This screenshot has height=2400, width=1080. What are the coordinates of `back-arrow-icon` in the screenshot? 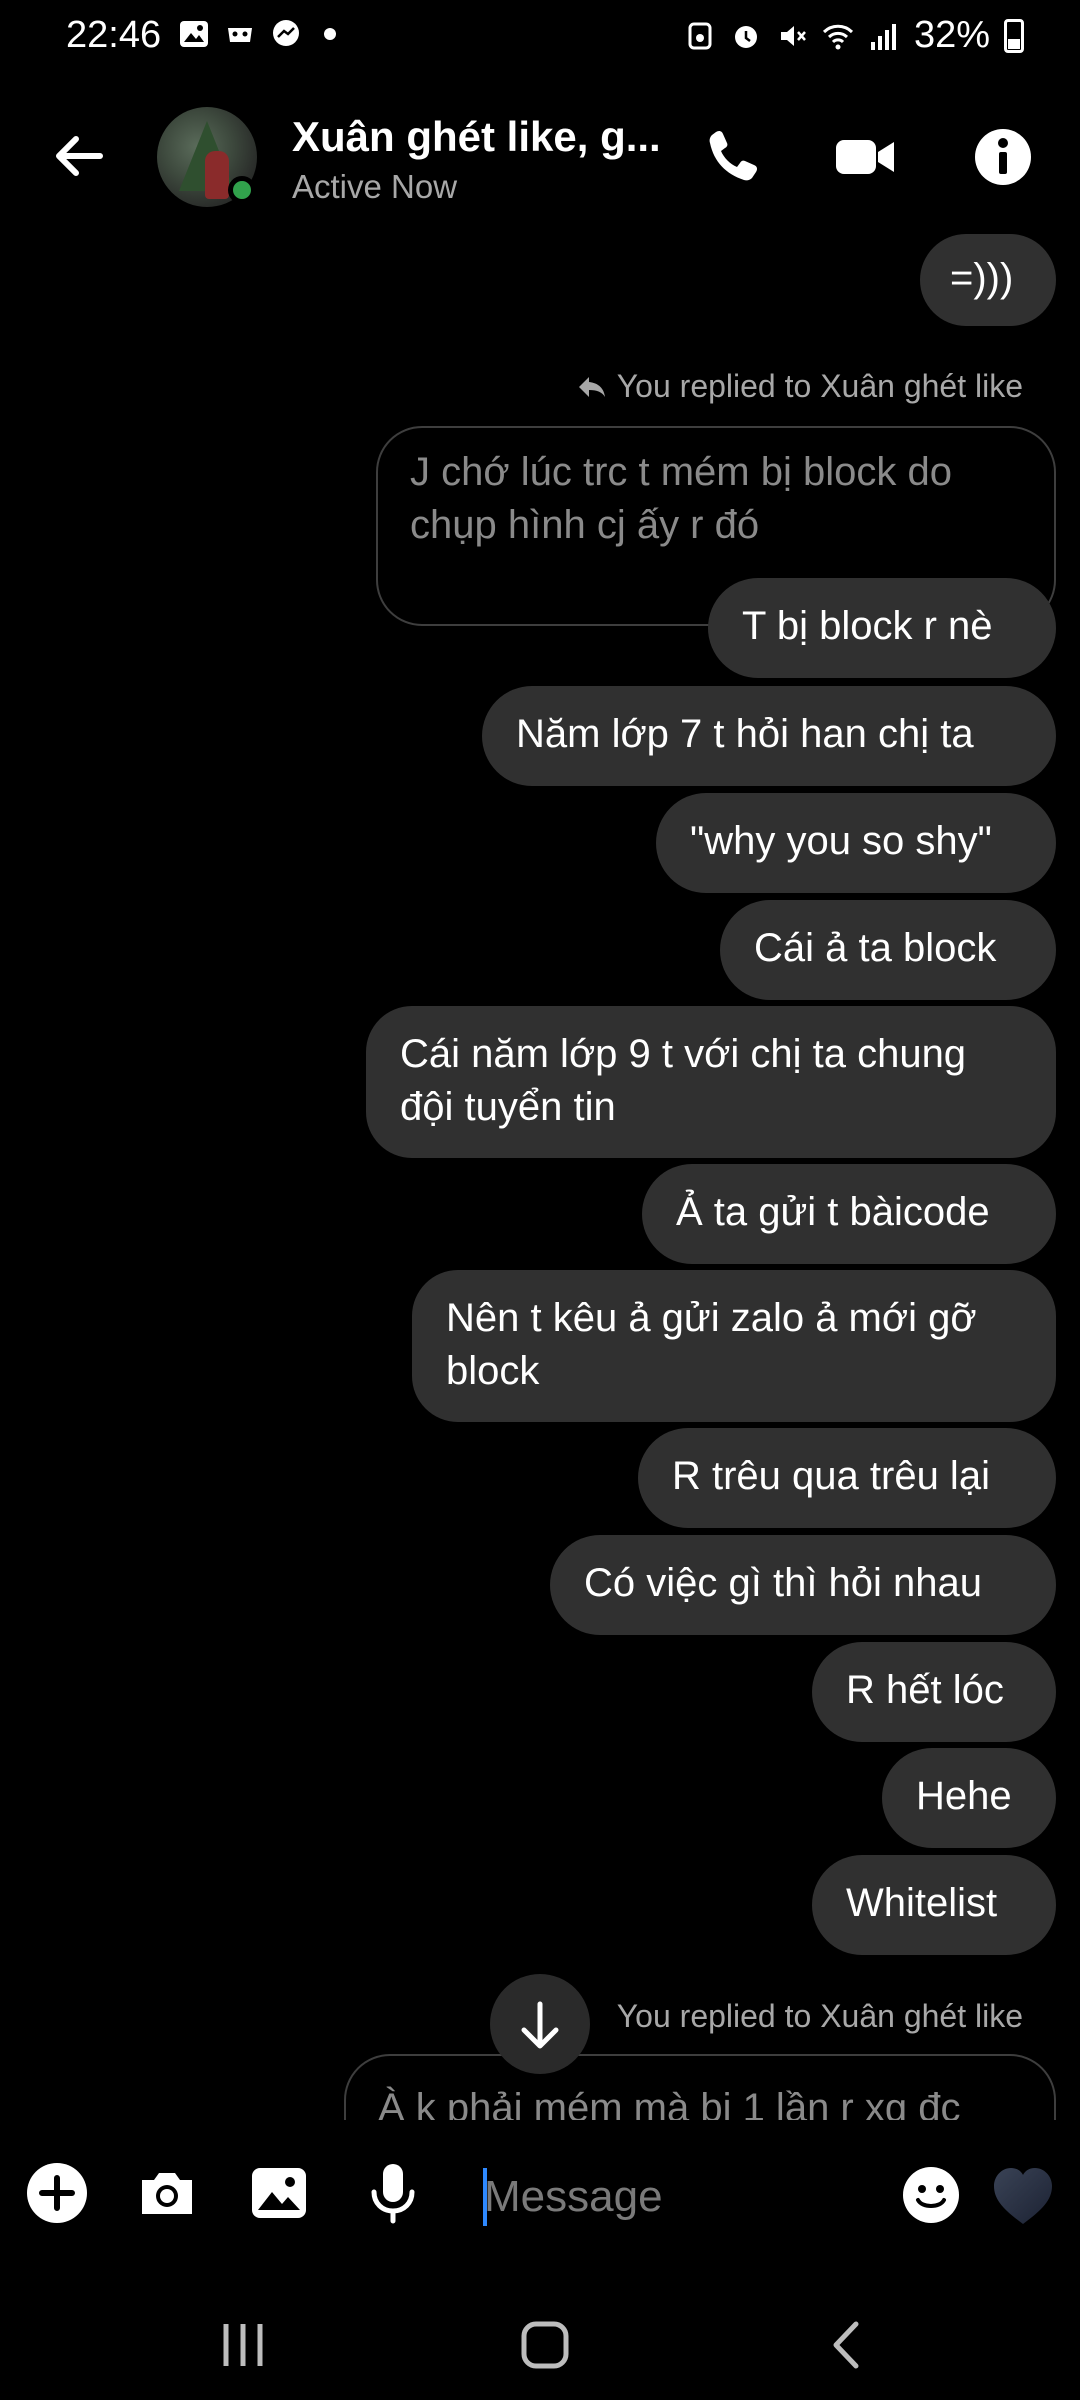 It's located at (79, 156).